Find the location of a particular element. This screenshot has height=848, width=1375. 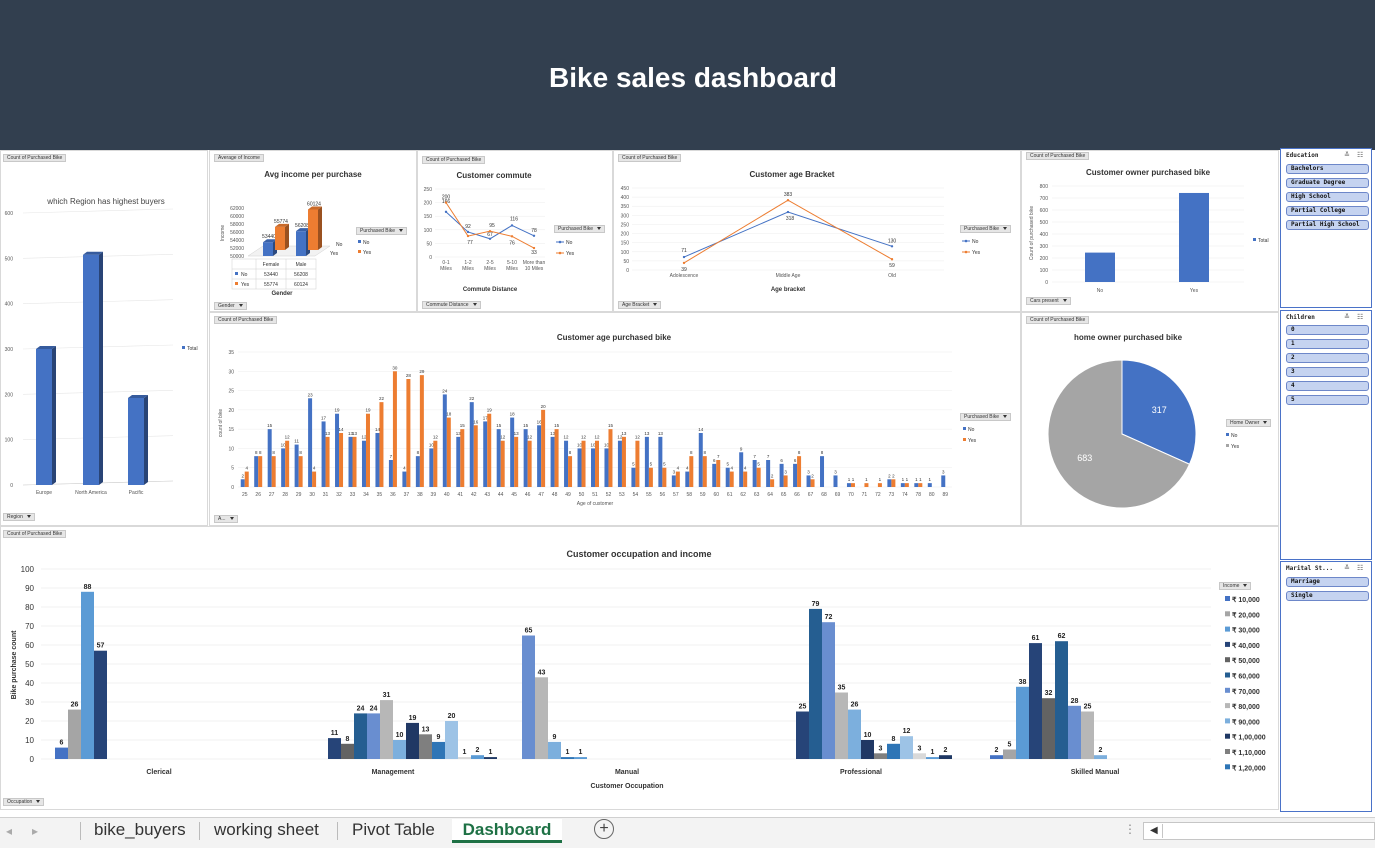

region-axis-filter: Region is located at coordinates (19, 517).